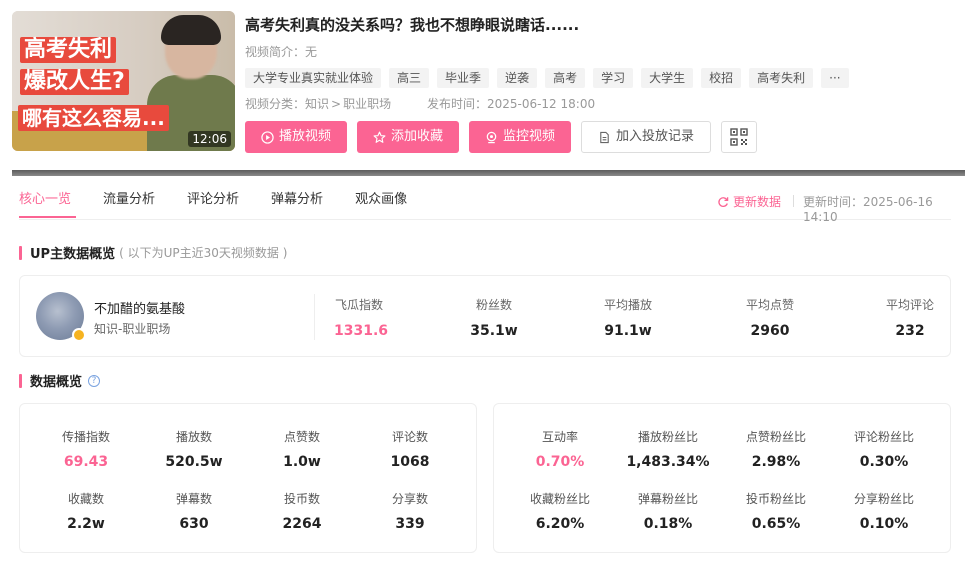 The image size is (965, 566). Describe the element at coordinates (60, 380) in the screenshot. I see `data-section-title: 数据概览 ?` at that location.